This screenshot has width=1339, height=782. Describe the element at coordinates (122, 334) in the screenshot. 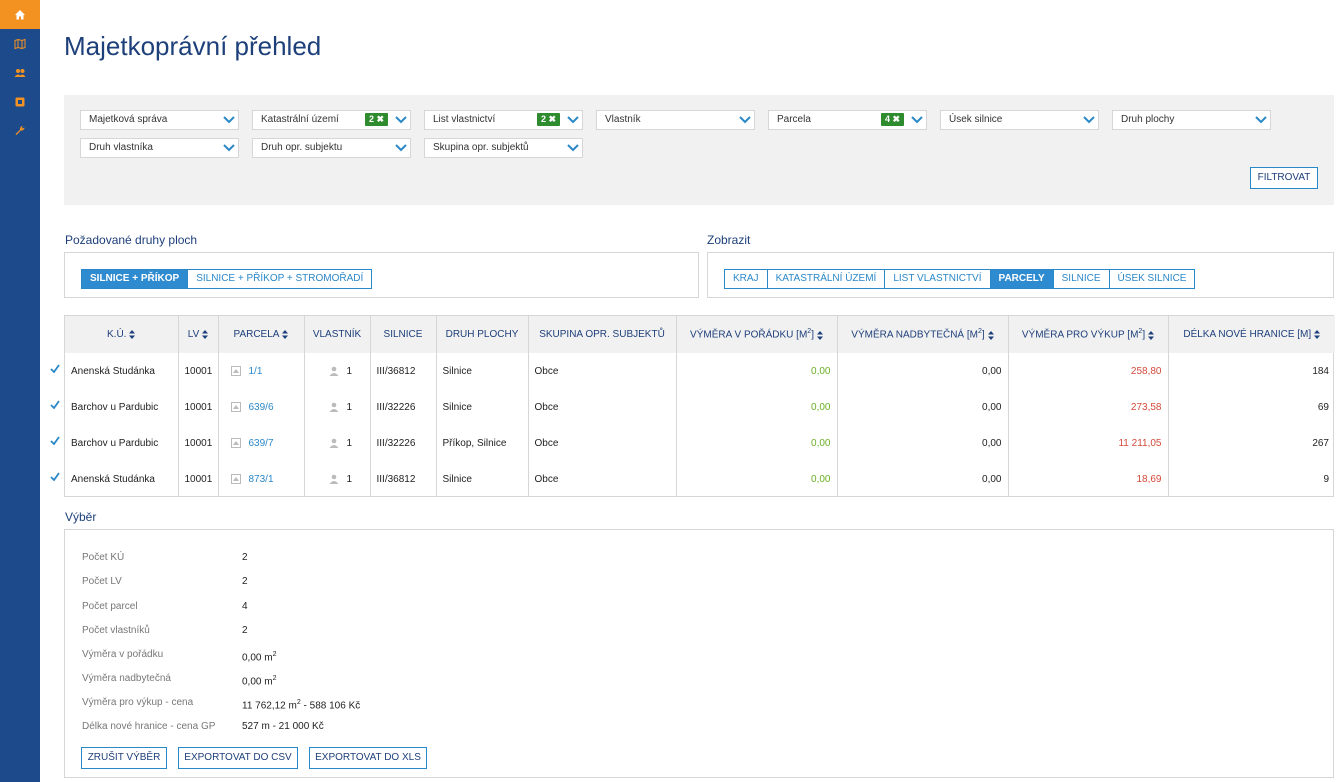

I see `col-header-ku: K.Ú.` at that location.